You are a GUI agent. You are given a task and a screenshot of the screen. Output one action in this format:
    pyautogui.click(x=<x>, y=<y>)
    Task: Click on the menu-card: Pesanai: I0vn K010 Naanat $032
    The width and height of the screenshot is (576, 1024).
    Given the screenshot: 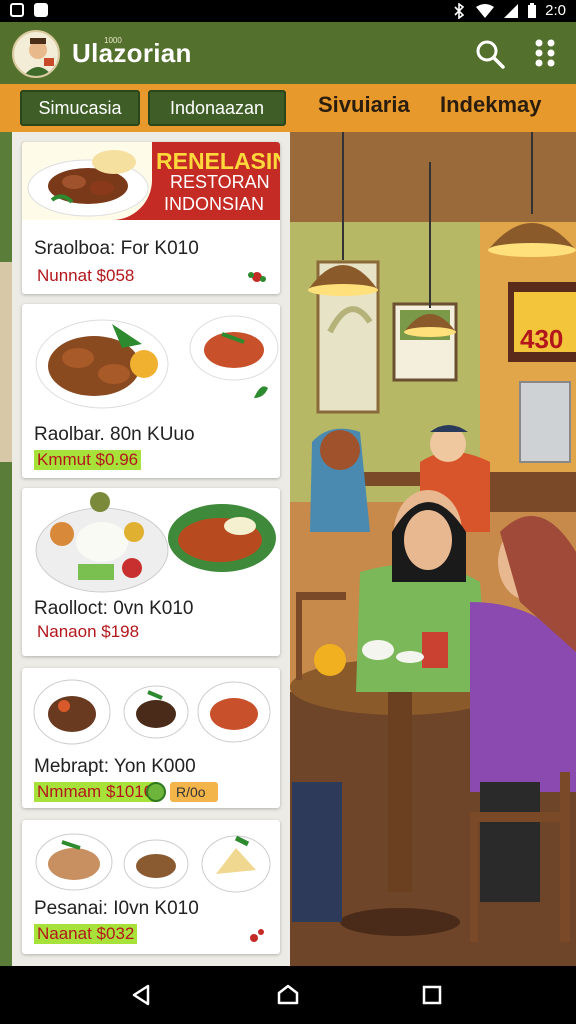 What is the action you would take?
    pyautogui.click(x=151, y=887)
    